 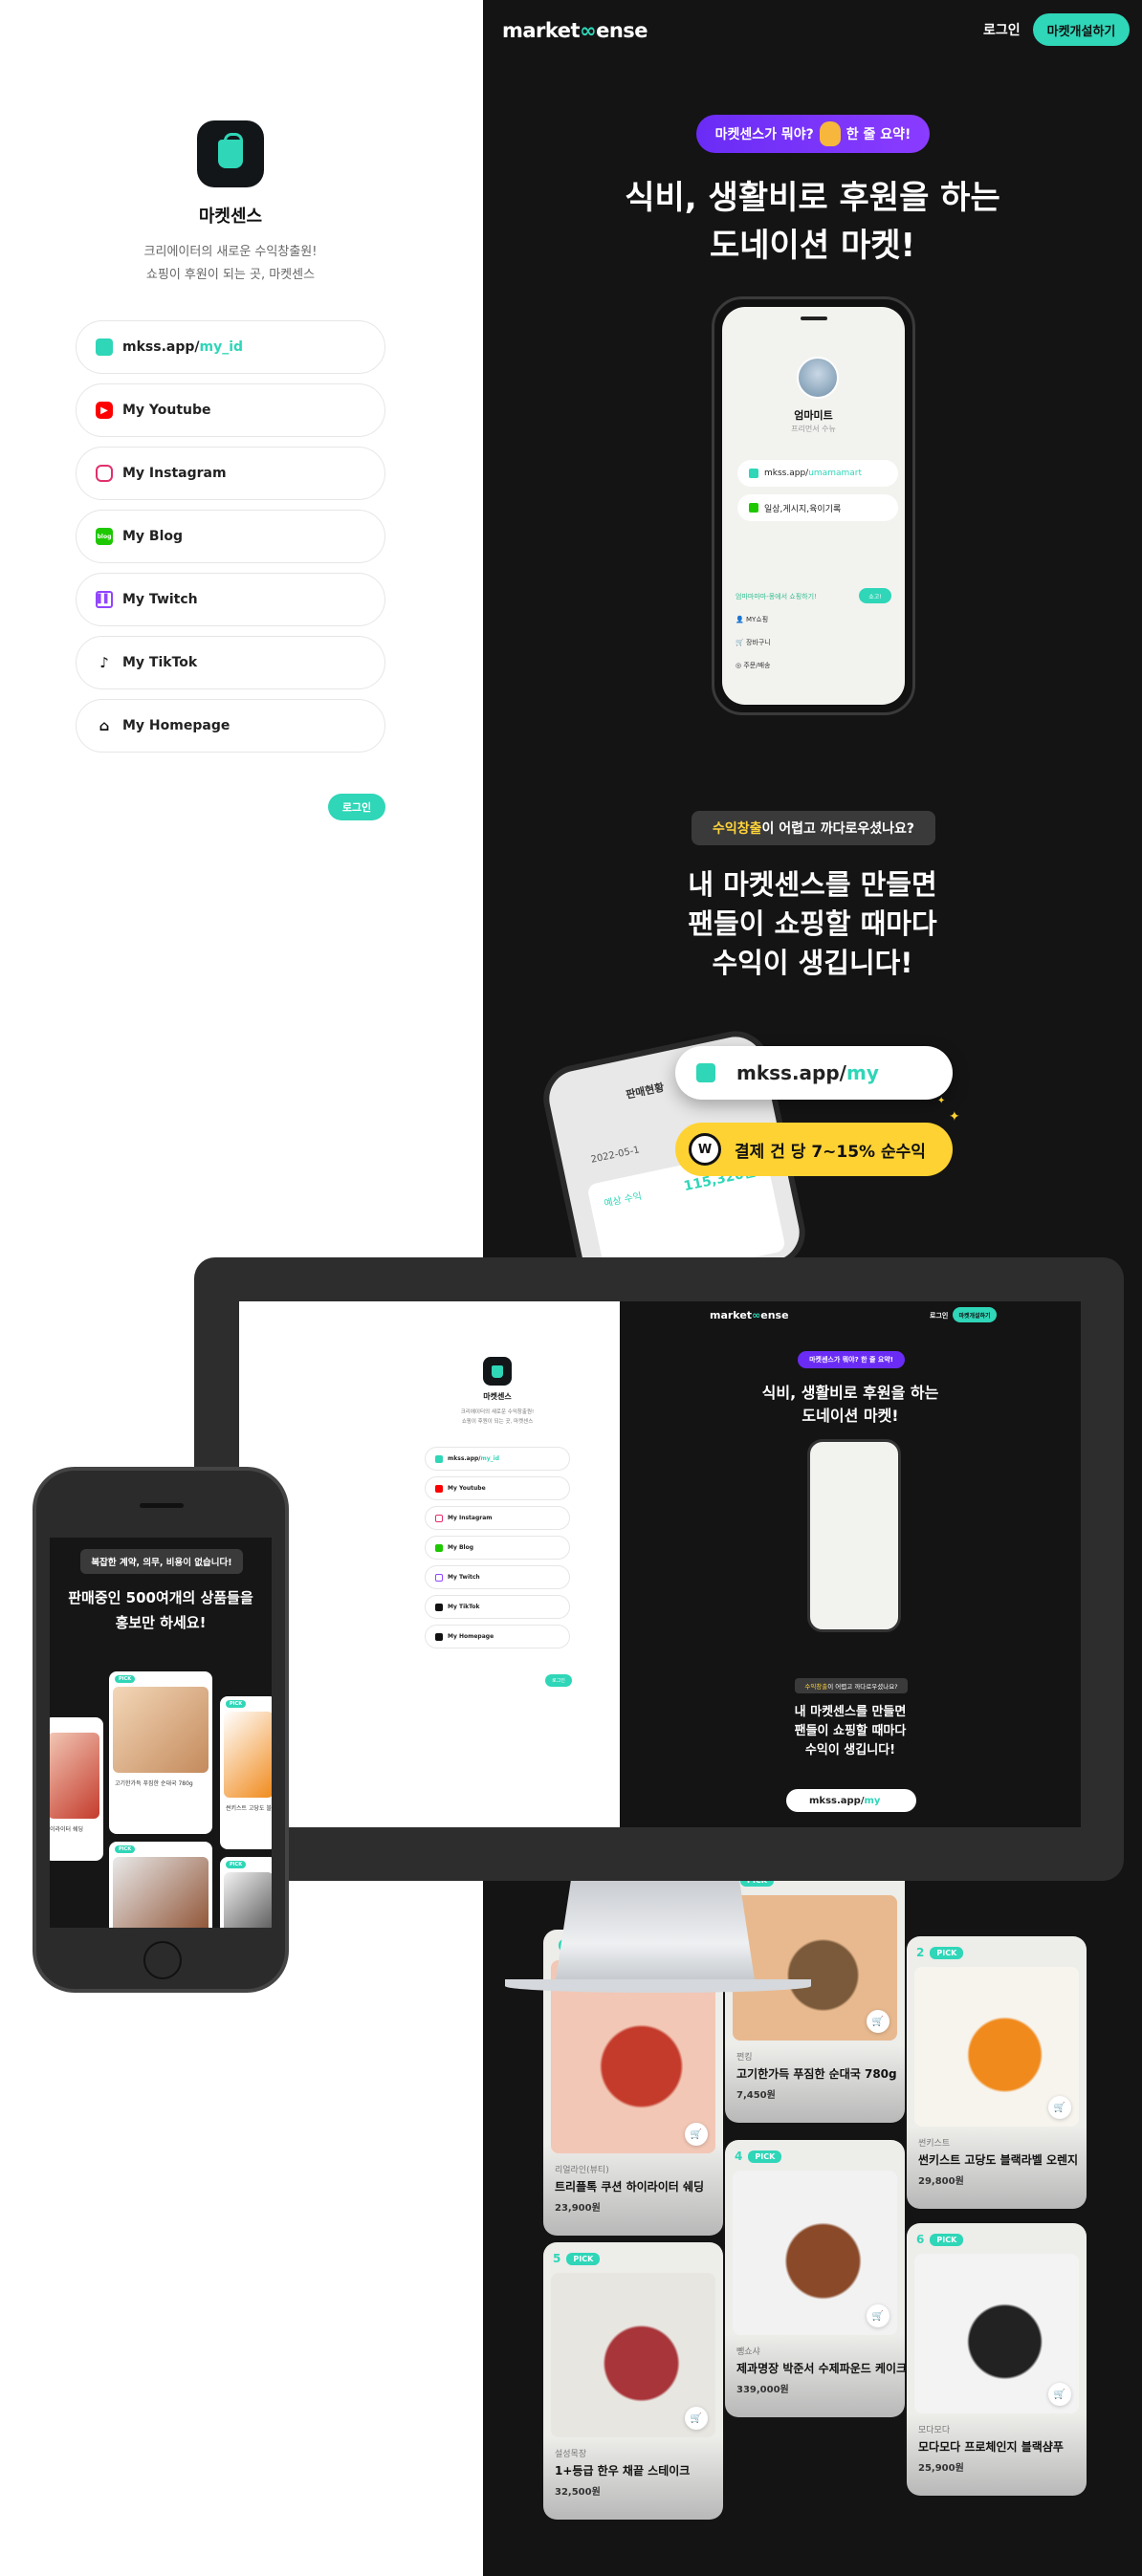 I want to click on monitor-stand, so click(x=655, y=1933).